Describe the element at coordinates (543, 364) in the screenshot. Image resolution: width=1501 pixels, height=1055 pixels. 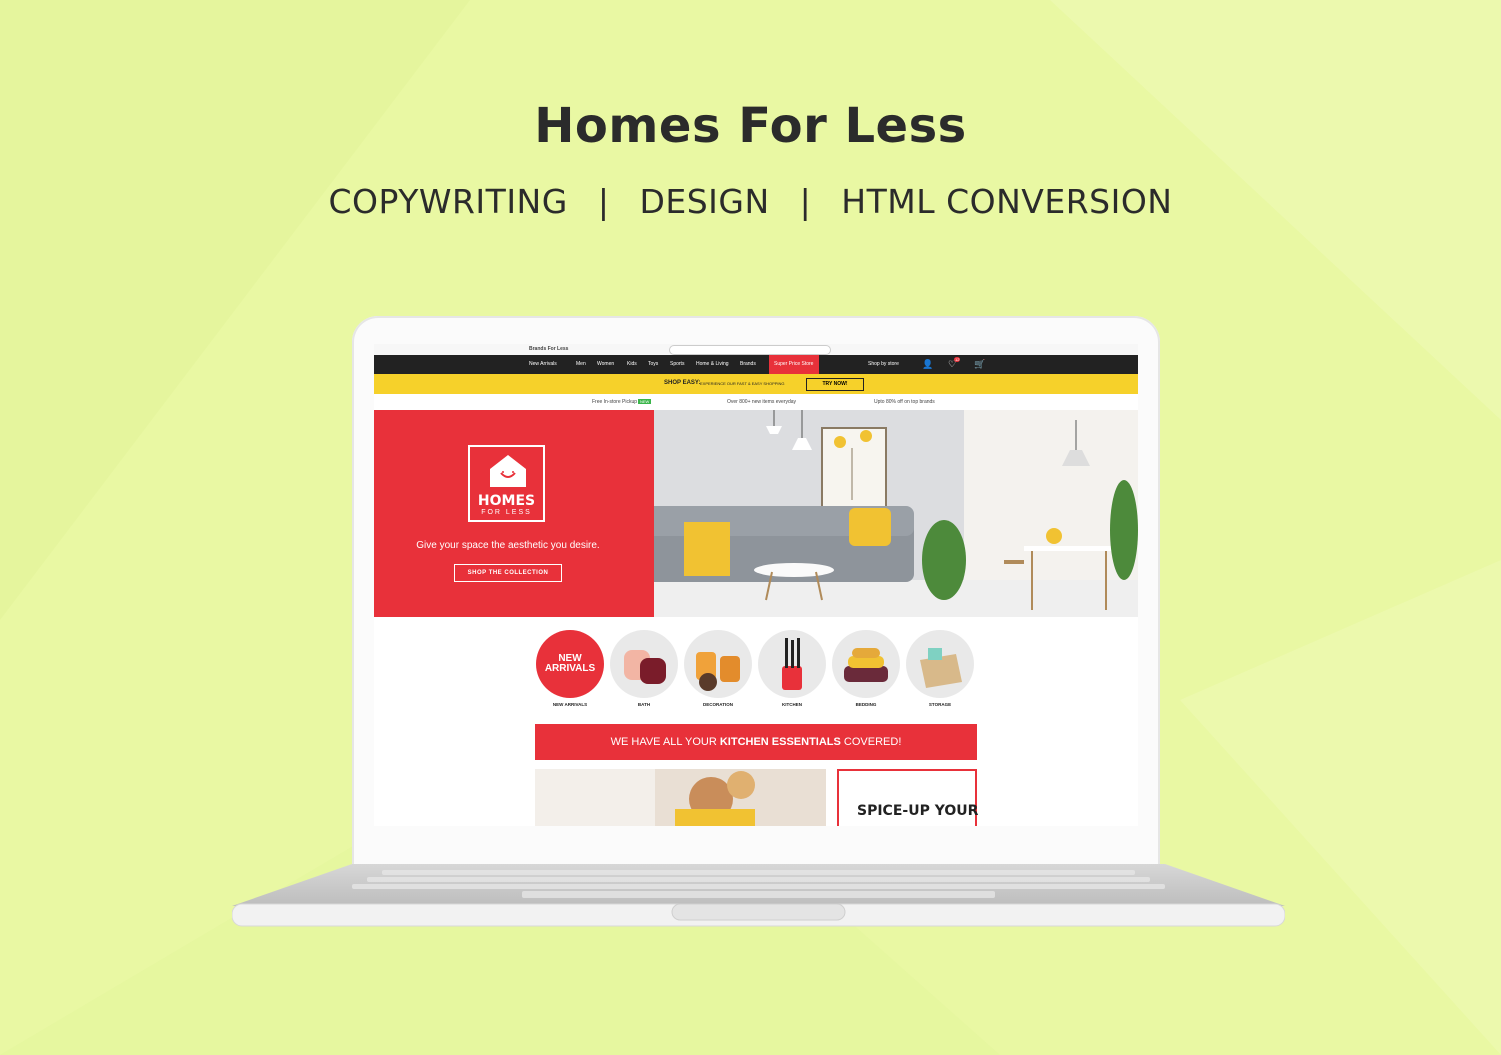
I see `nav-item-new-arrivals: New Arrivals` at that location.